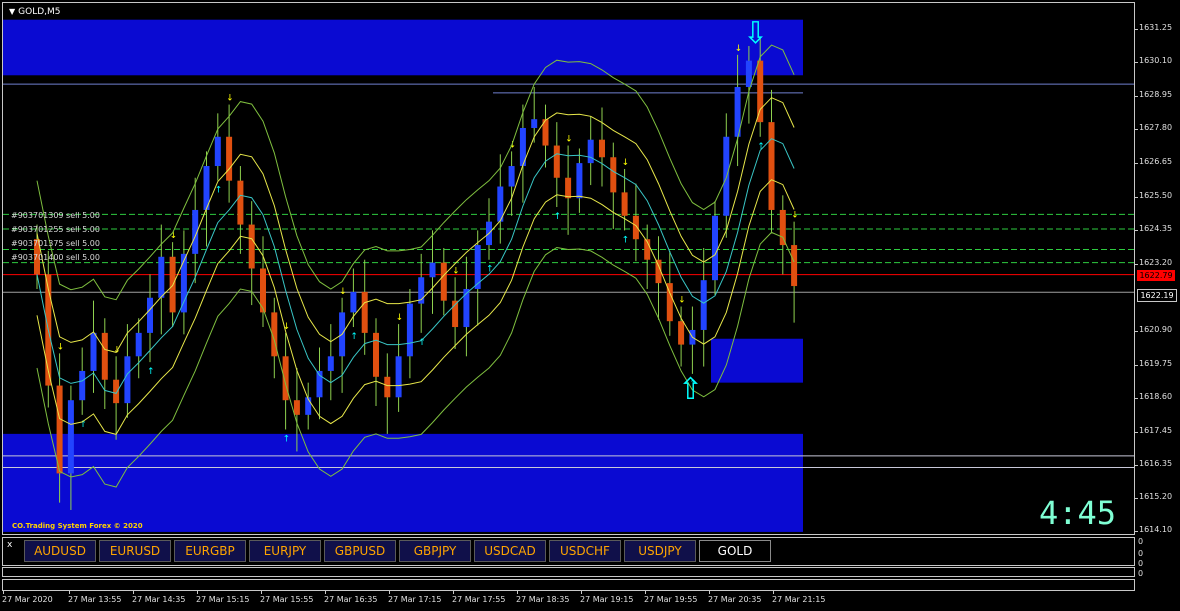  What do you see at coordinates (1153, 363) in the screenshot?
I see `price-tick: 1619.75` at bounding box center [1153, 363].